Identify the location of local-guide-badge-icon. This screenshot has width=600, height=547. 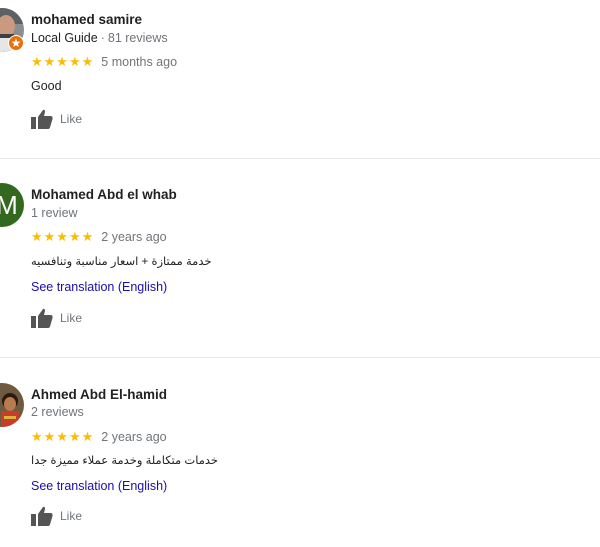
(16, 43).